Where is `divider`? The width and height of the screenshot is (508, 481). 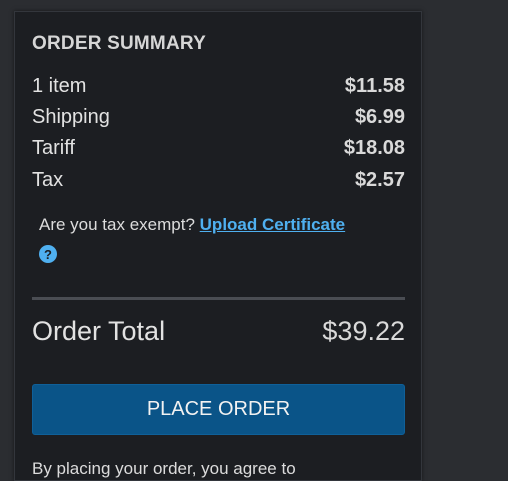 divider is located at coordinates (218, 298).